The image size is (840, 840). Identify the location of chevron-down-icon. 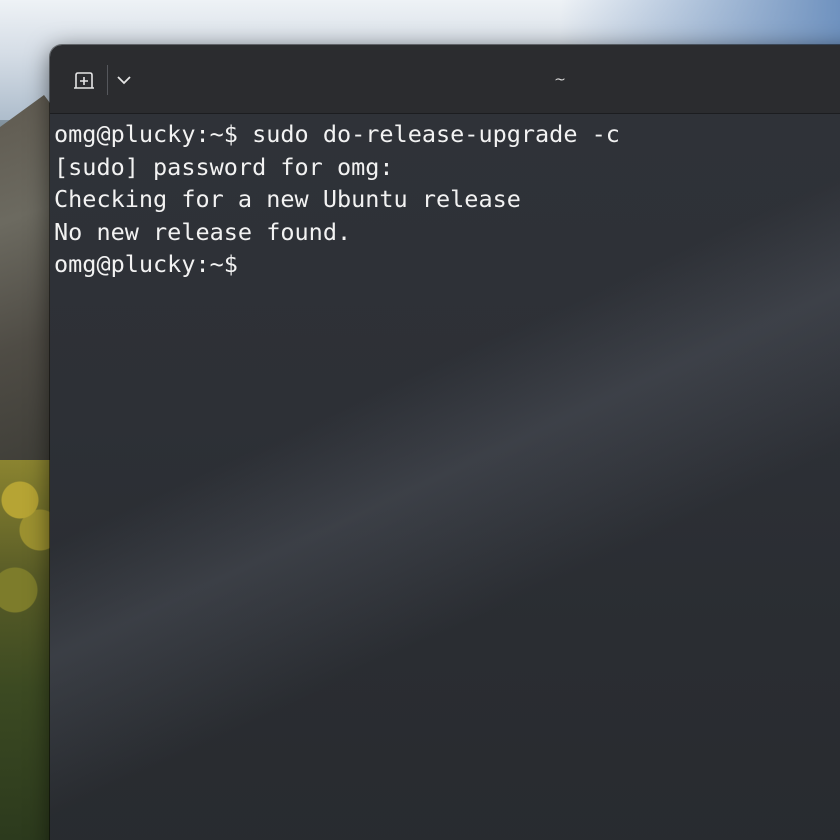
(124, 80).